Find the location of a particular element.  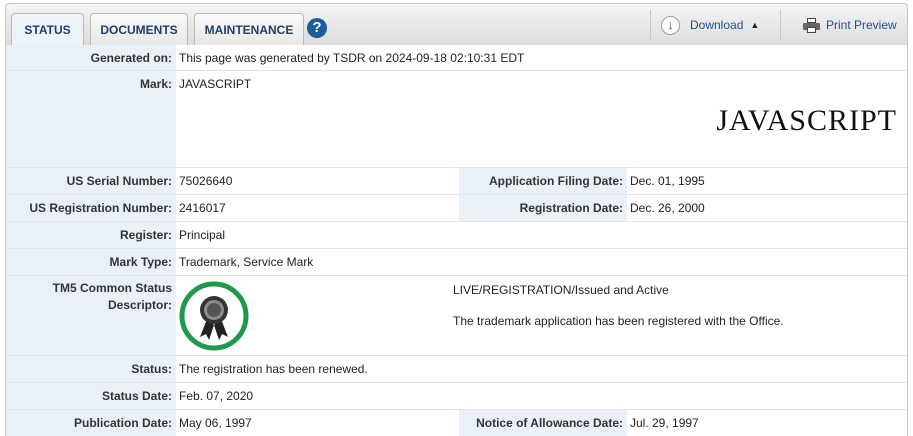

registration-number-label: US Registration Number: is located at coordinates (91, 208).